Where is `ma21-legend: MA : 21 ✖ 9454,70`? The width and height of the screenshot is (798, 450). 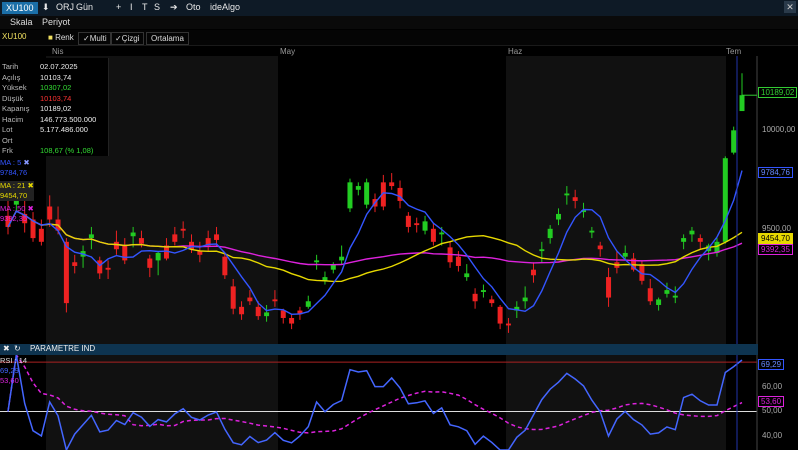 ma21-legend: MA : 21 ✖ 9454,70 is located at coordinates (17, 191).